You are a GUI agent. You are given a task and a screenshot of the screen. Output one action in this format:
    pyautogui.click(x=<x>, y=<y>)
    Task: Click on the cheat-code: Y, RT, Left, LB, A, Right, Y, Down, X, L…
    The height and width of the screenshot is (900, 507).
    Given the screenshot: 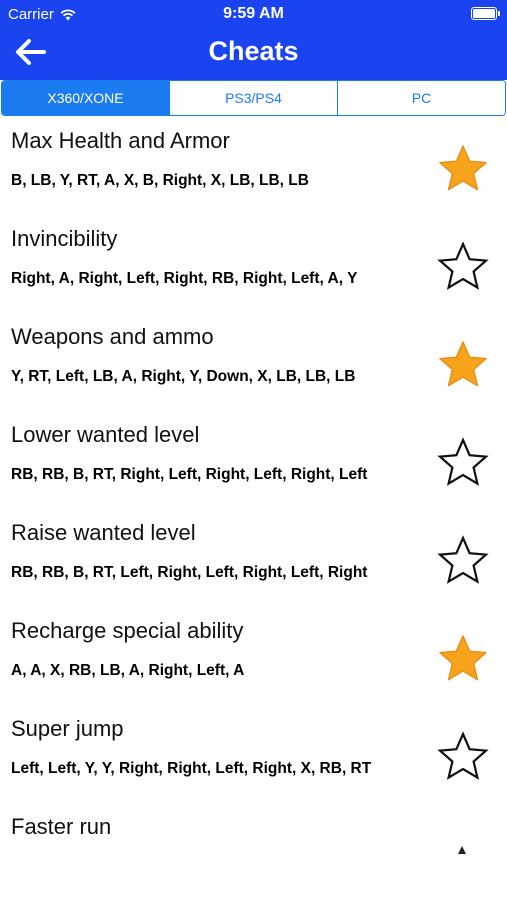 What is the action you would take?
    pyautogui.click(x=183, y=376)
    